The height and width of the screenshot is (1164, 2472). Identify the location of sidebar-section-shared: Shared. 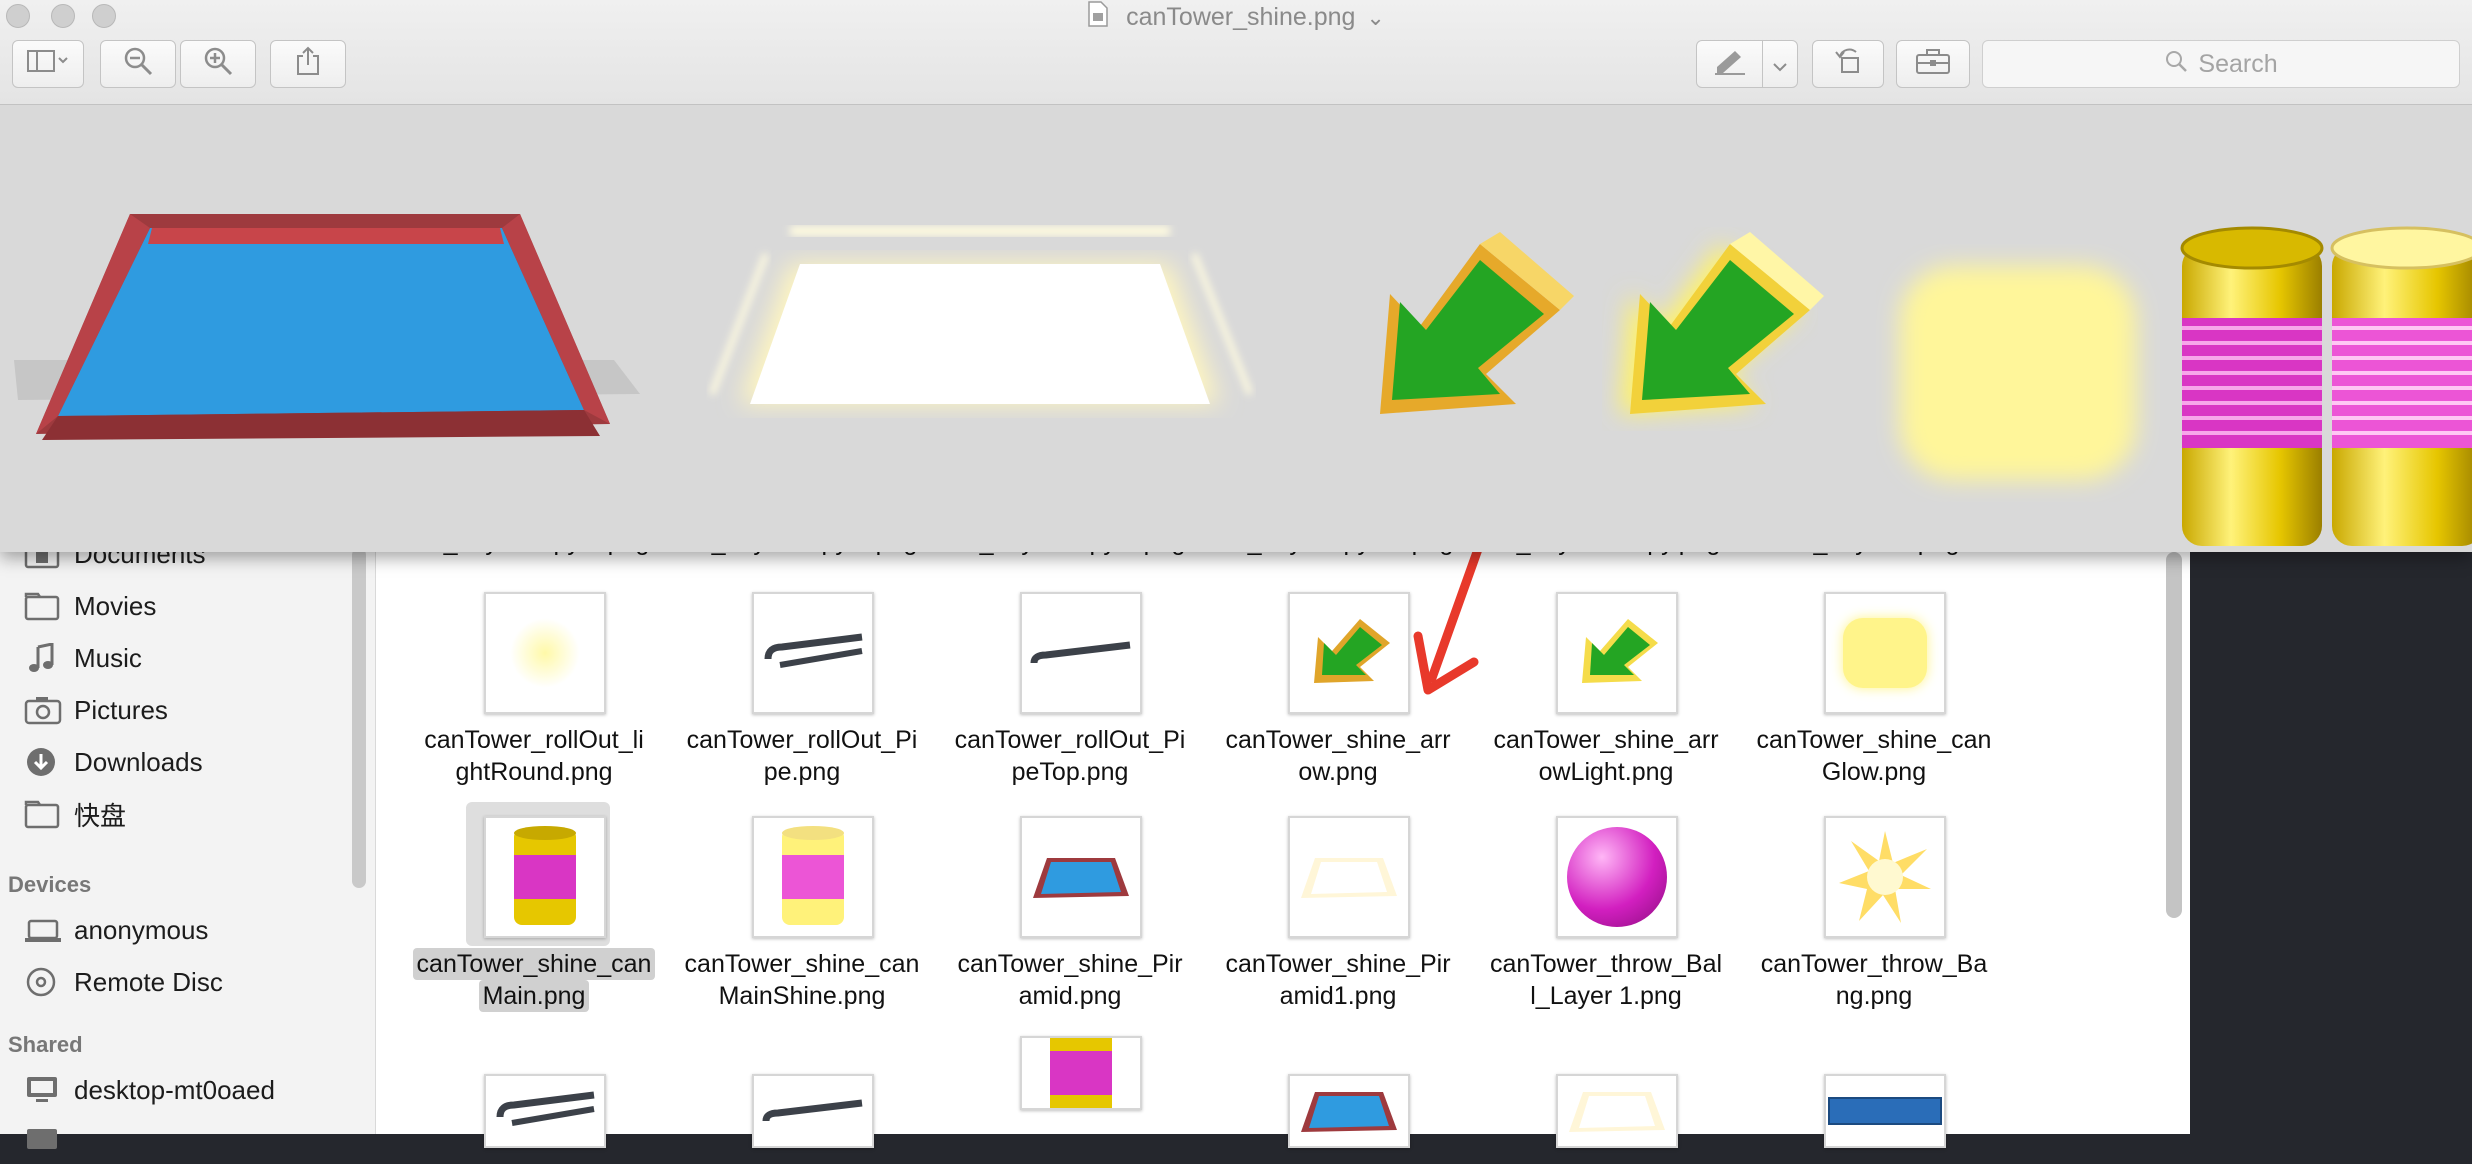
(45, 1044).